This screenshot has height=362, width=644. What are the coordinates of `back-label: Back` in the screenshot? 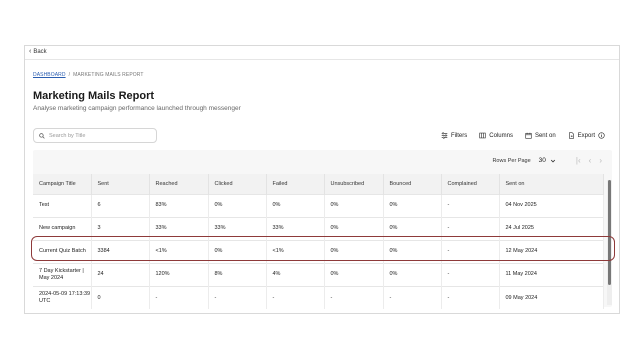 It's located at (40, 52).